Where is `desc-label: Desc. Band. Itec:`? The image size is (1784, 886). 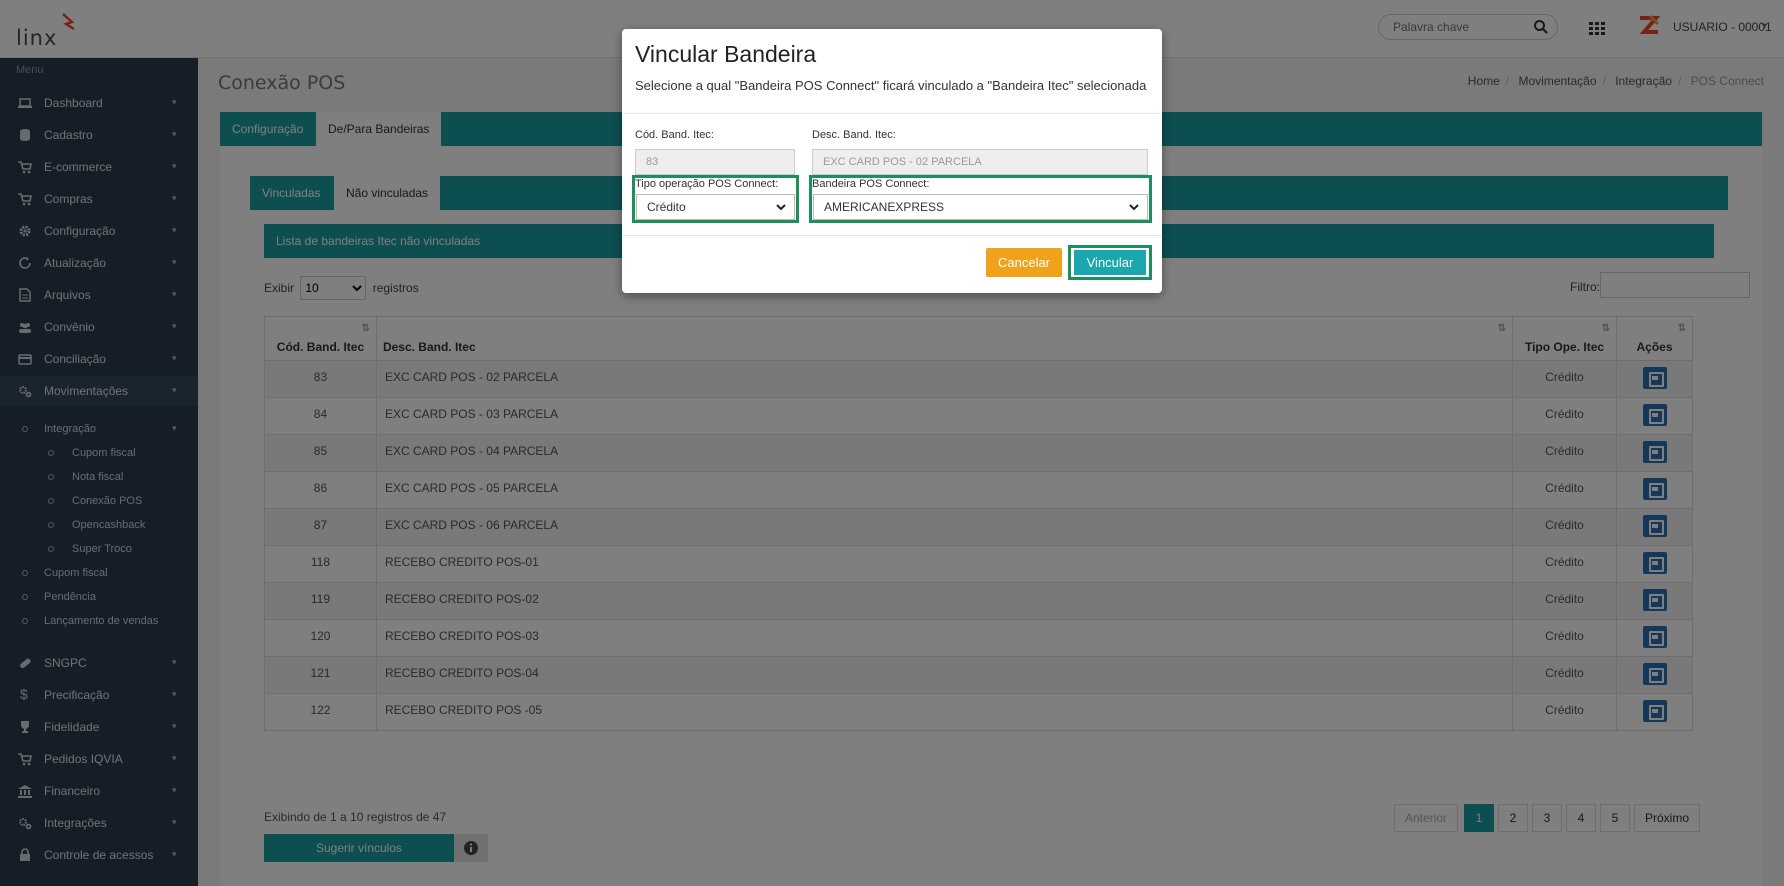 desc-label: Desc. Band. Itec: is located at coordinates (854, 135).